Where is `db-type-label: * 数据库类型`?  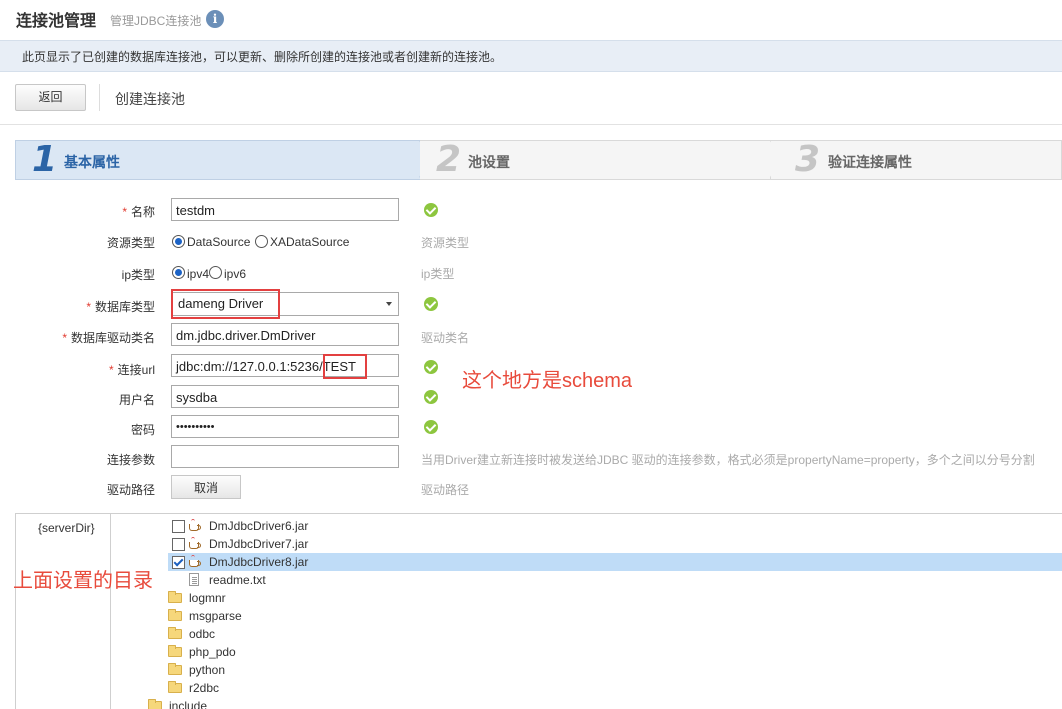
db-type-label: * 数据库类型 is located at coordinates (120, 307).